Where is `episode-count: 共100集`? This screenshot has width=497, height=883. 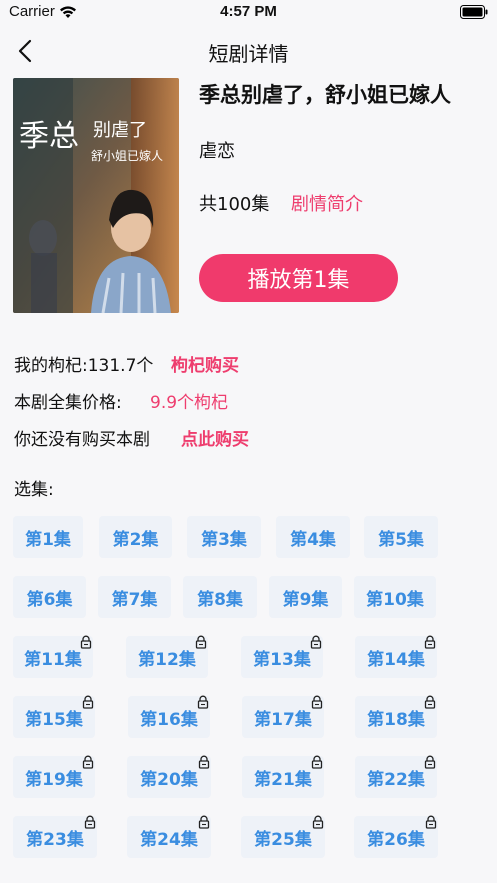
episode-count: 共100集 is located at coordinates (234, 204).